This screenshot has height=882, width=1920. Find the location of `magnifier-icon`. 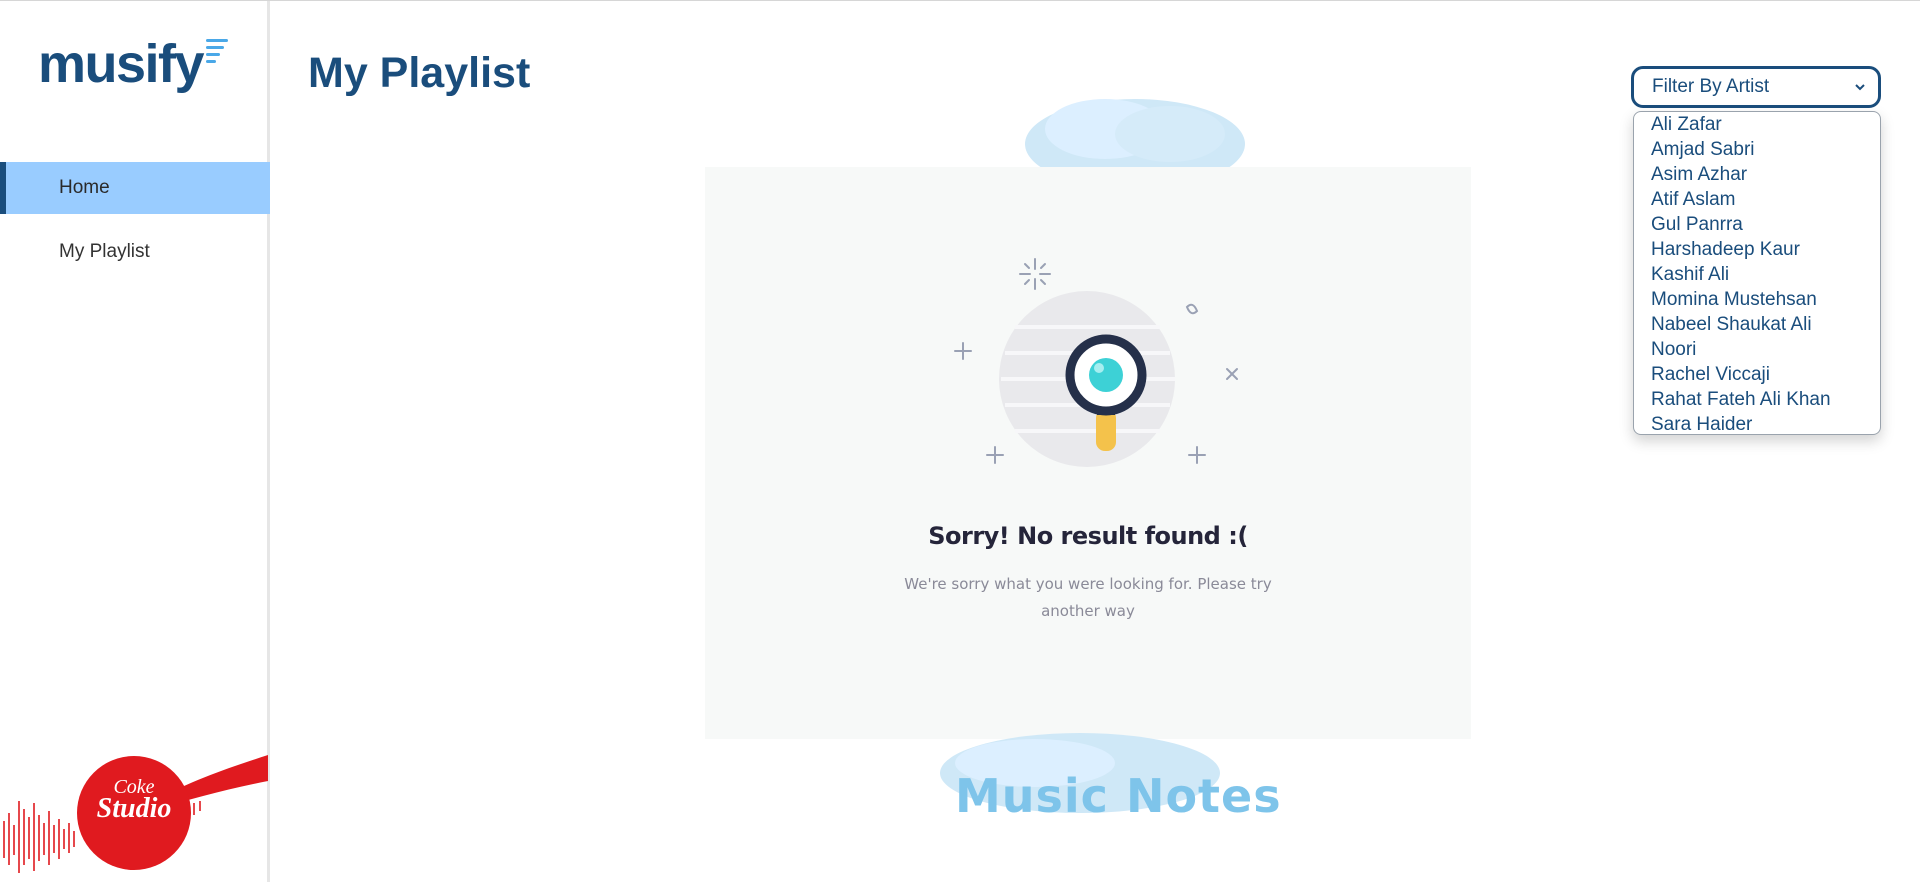

magnifier-icon is located at coordinates (1096, 362).